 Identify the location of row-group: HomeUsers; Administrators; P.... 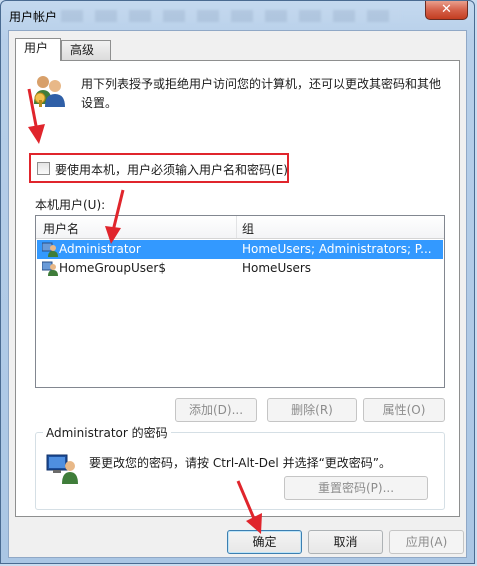
(337, 249).